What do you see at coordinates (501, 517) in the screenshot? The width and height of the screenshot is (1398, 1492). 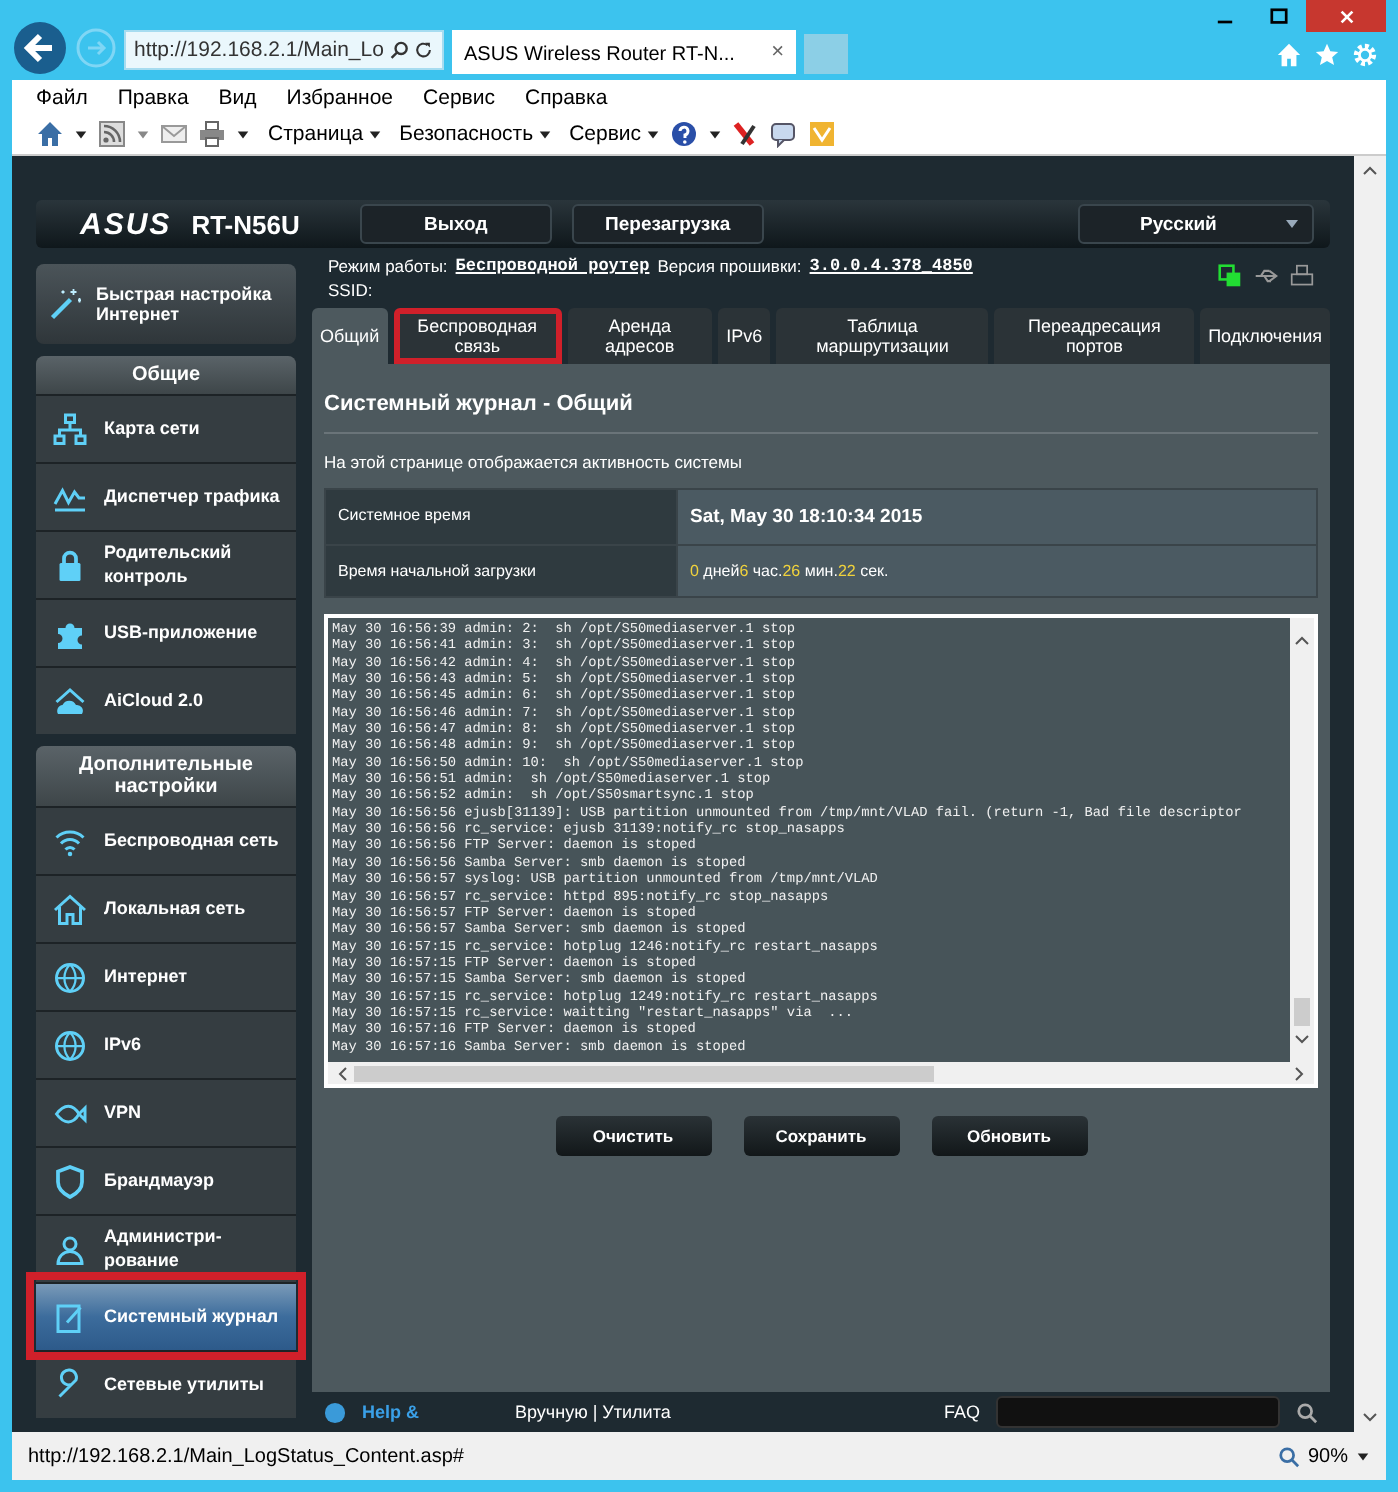 I see `table-cell: Системное время` at bounding box center [501, 517].